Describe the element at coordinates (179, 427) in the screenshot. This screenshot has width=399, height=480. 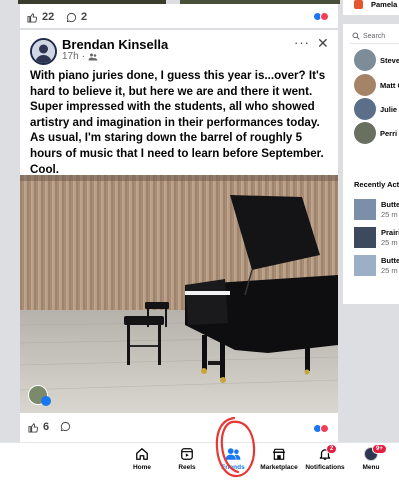
I see `post-footer: 6` at that location.